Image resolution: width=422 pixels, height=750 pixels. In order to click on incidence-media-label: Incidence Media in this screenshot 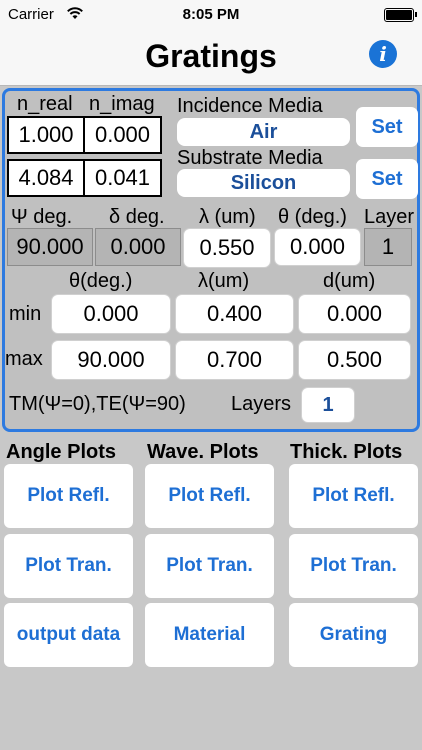, I will do `click(250, 106)`.